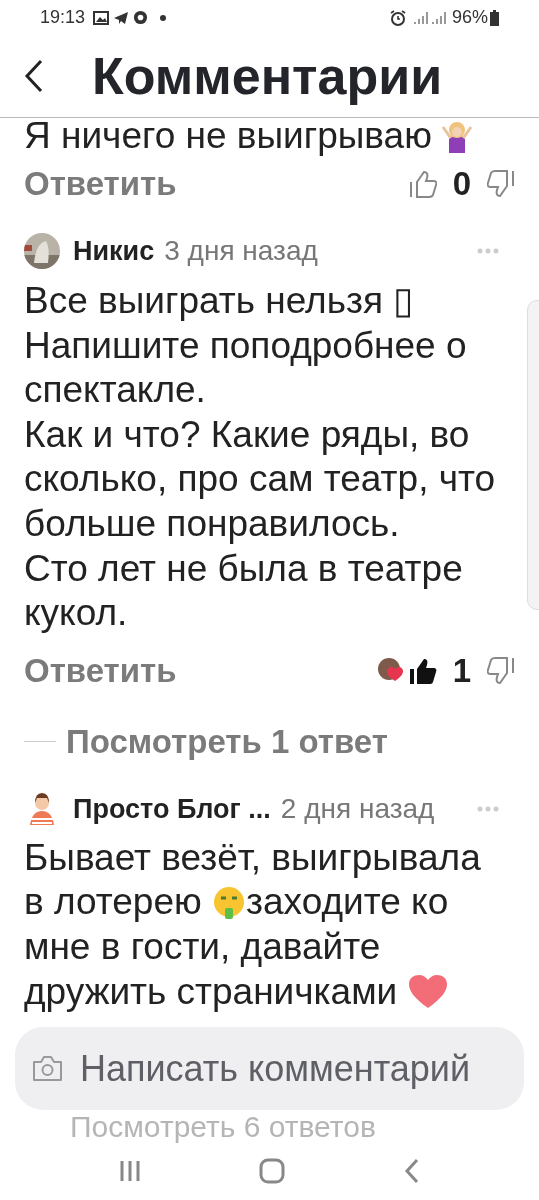  What do you see at coordinates (229, 903) in the screenshot?
I see `money-face-icon` at bounding box center [229, 903].